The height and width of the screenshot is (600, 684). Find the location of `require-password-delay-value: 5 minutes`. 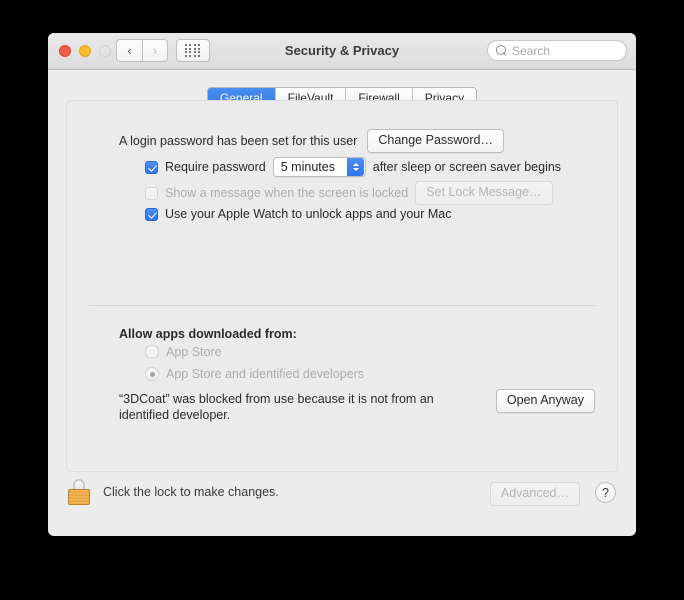

require-password-delay-value: 5 minutes is located at coordinates (307, 167).